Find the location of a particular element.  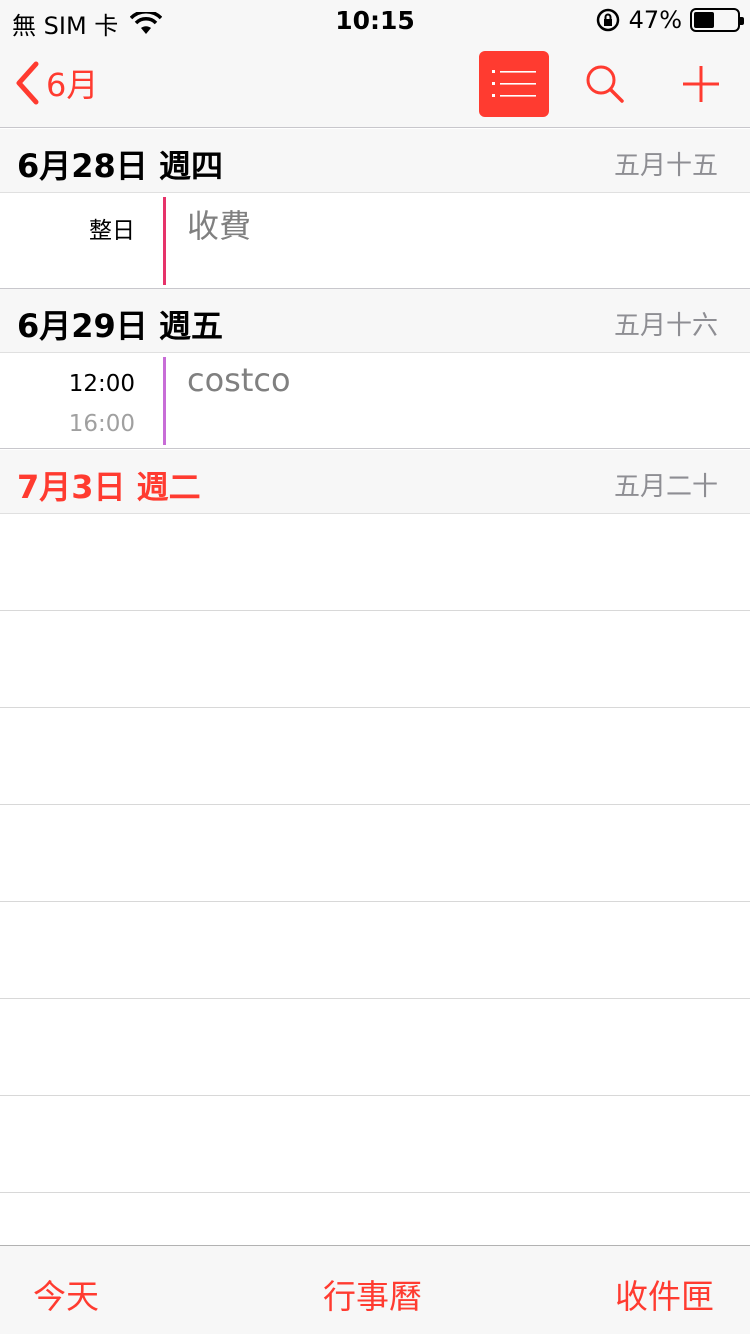

list-icon is located at coordinates (514, 83).